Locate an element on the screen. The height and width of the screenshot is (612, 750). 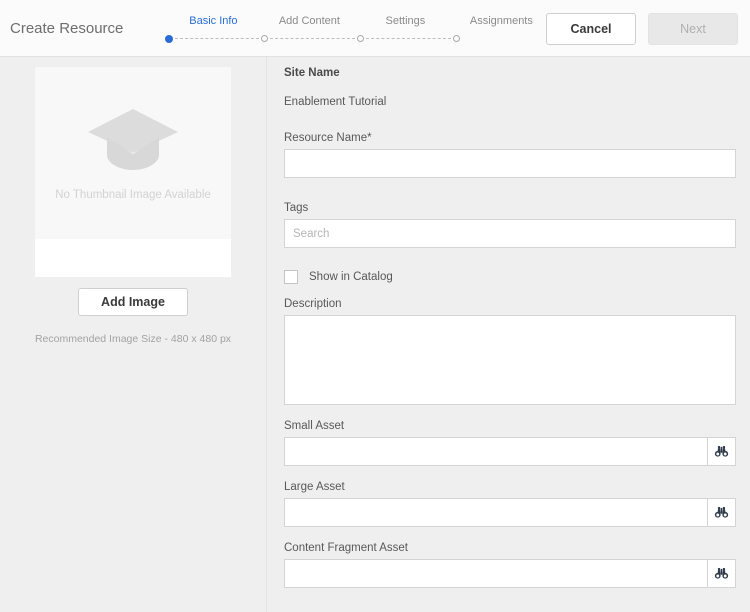
tags-field: Tags is located at coordinates (510, 225).